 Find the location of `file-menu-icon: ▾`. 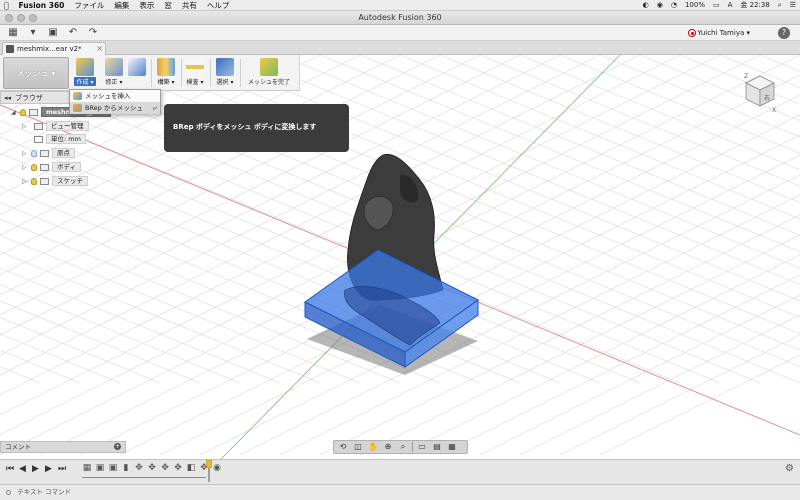

file-menu-icon: ▾ is located at coordinates (33, 33).